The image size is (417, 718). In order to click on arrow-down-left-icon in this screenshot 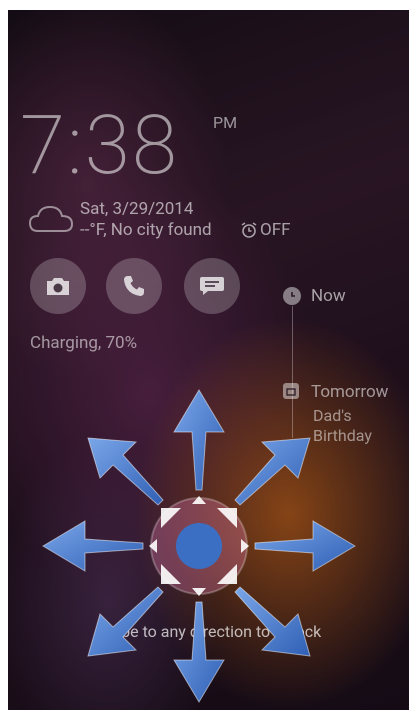, I will do `click(125, 621)`.